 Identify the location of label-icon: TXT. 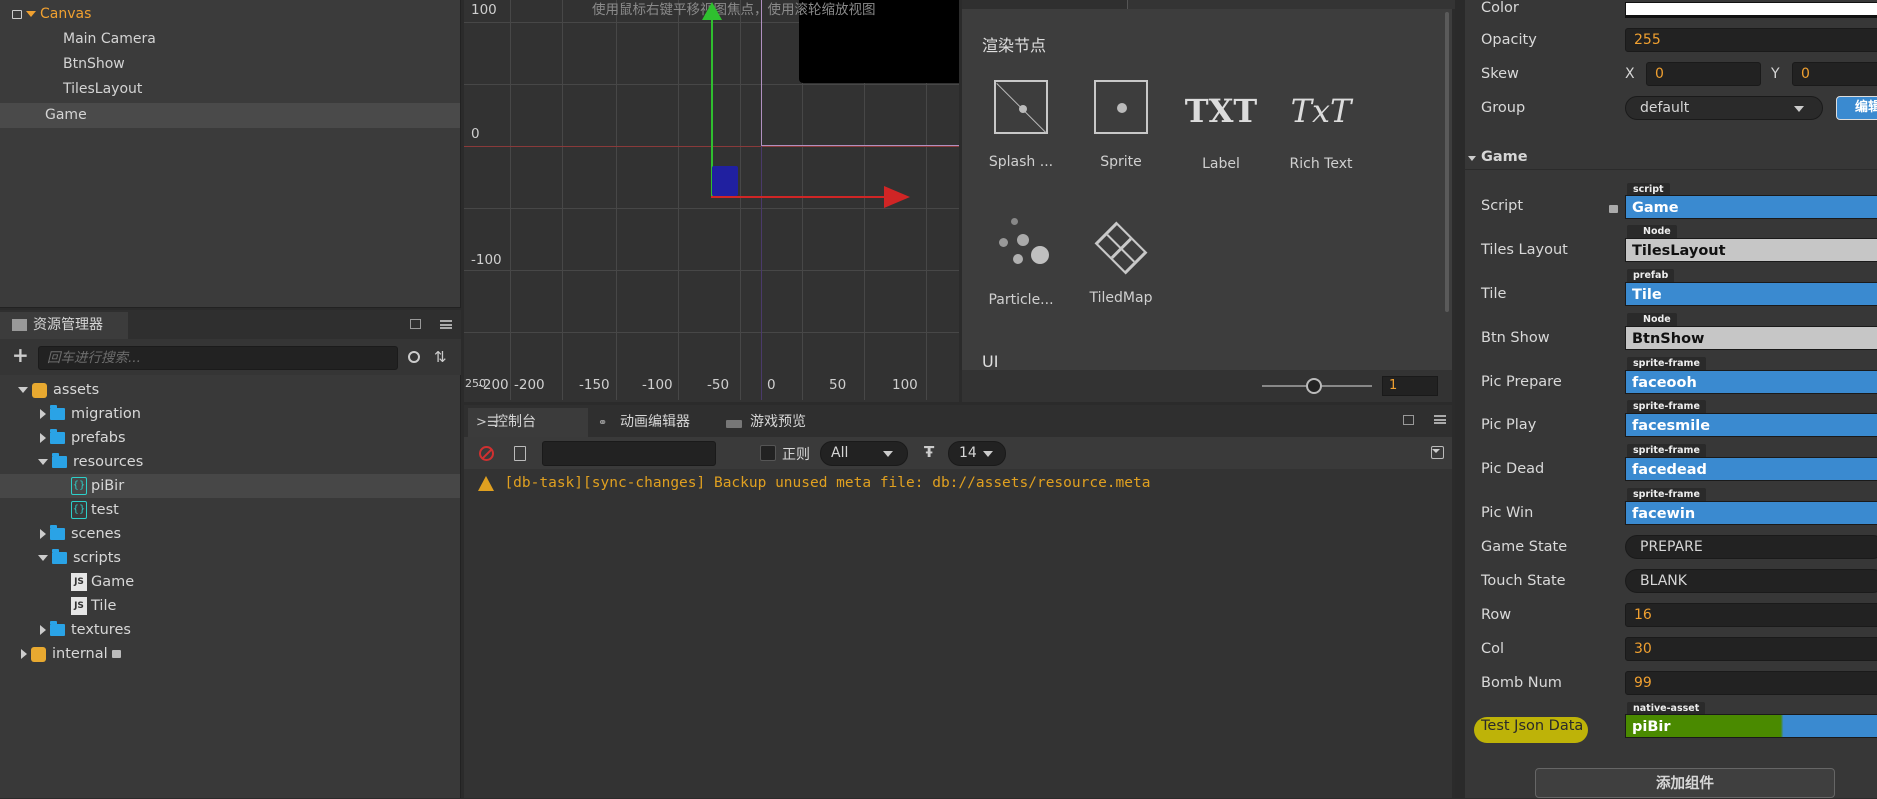
(1221, 111).